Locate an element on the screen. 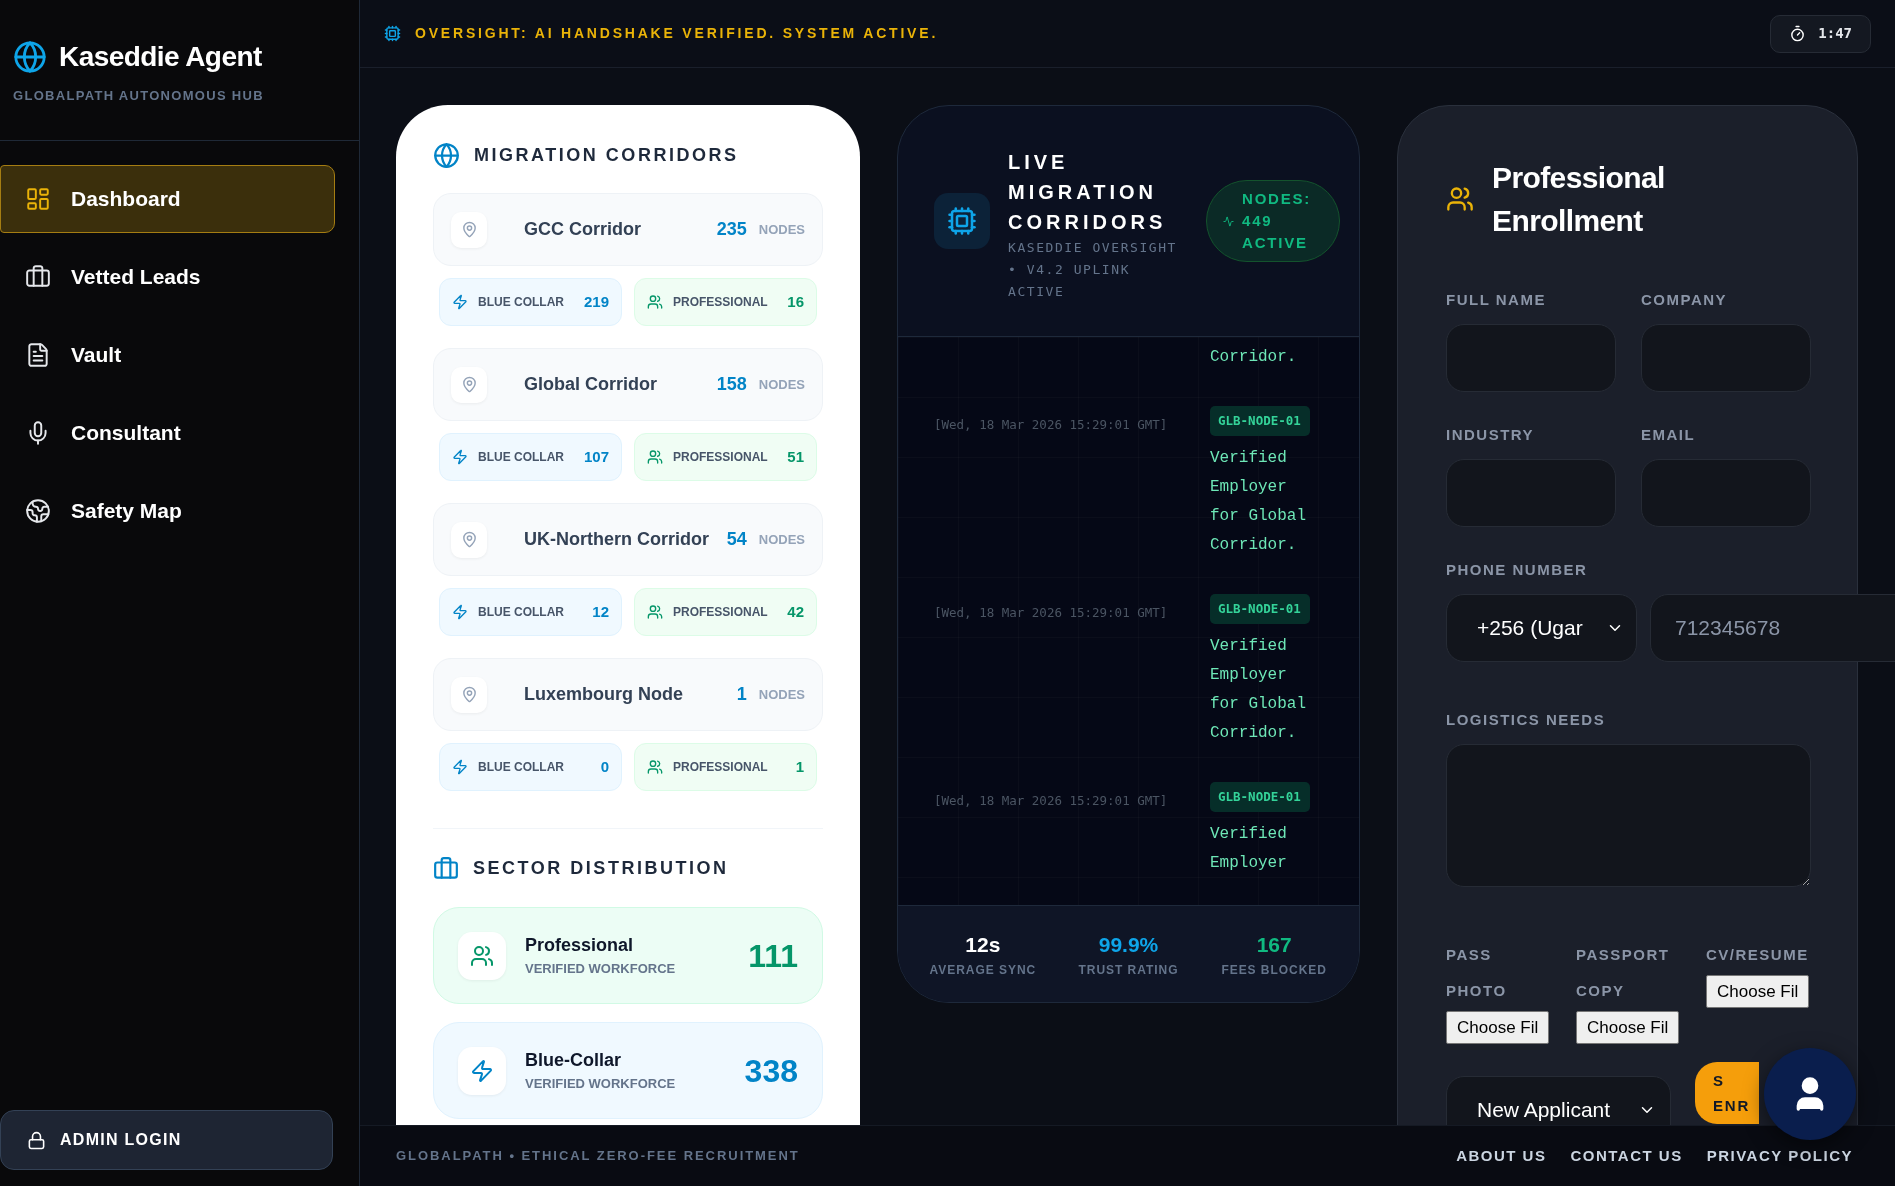 The height and width of the screenshot is (1186, 1895). submit-button: S ENR is located at coordinates (1727, 1093).